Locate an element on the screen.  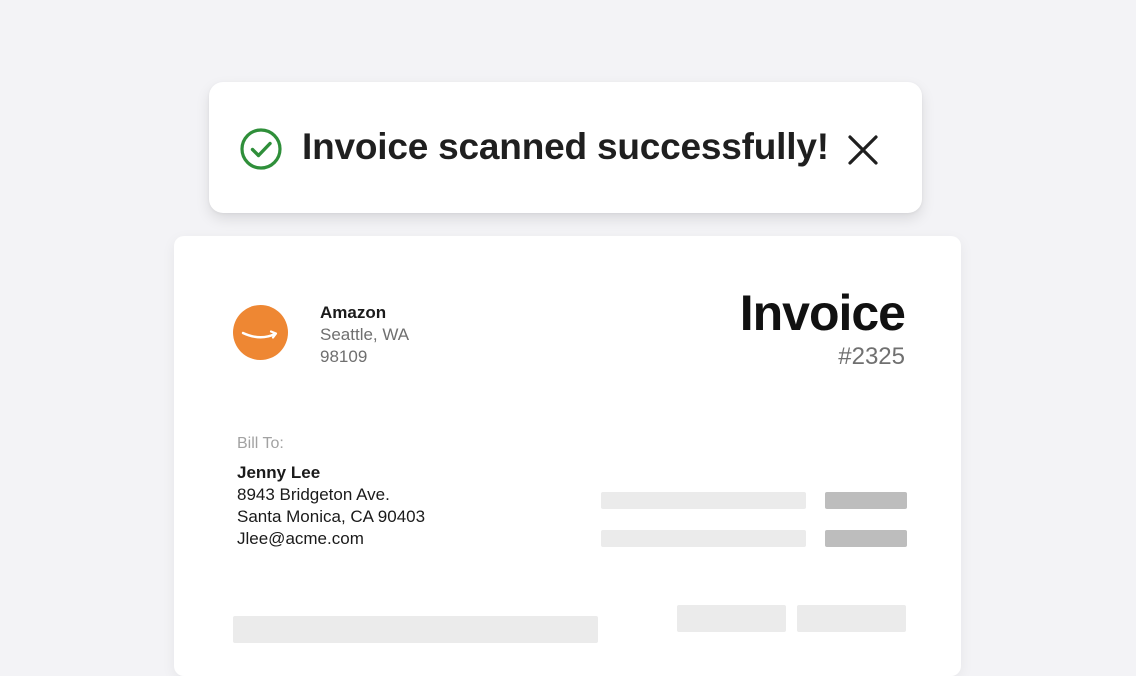
bill-to-email: Jlee@acme.com is located at coordinates (300, 538).